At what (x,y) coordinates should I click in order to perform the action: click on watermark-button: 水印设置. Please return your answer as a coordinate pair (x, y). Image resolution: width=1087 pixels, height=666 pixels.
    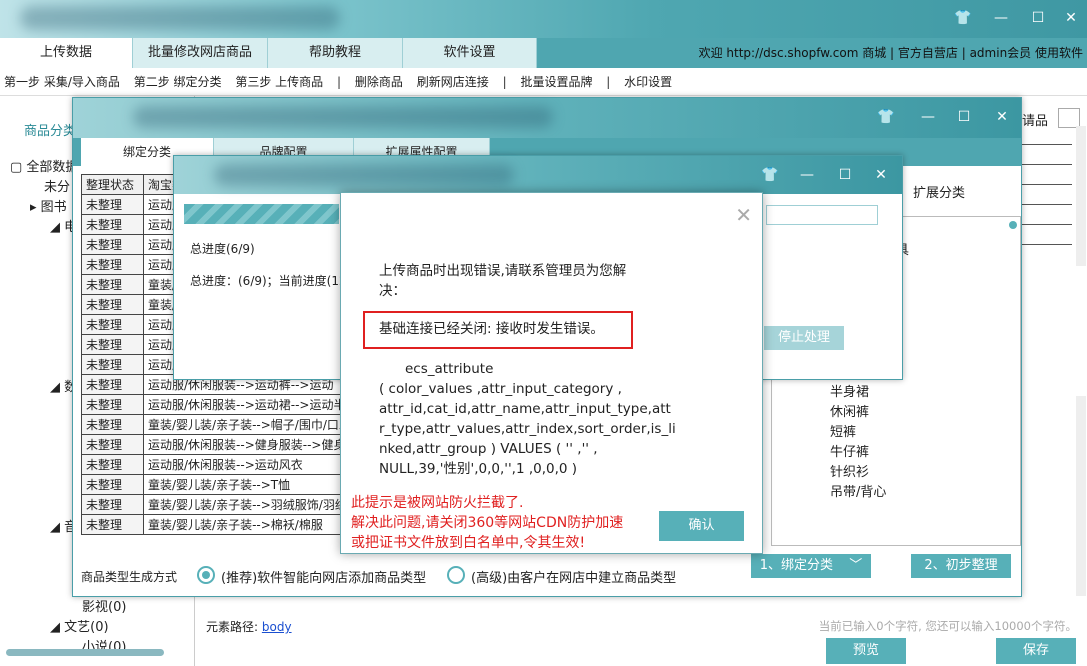
    Looking at the image, I should click on (648, 82).